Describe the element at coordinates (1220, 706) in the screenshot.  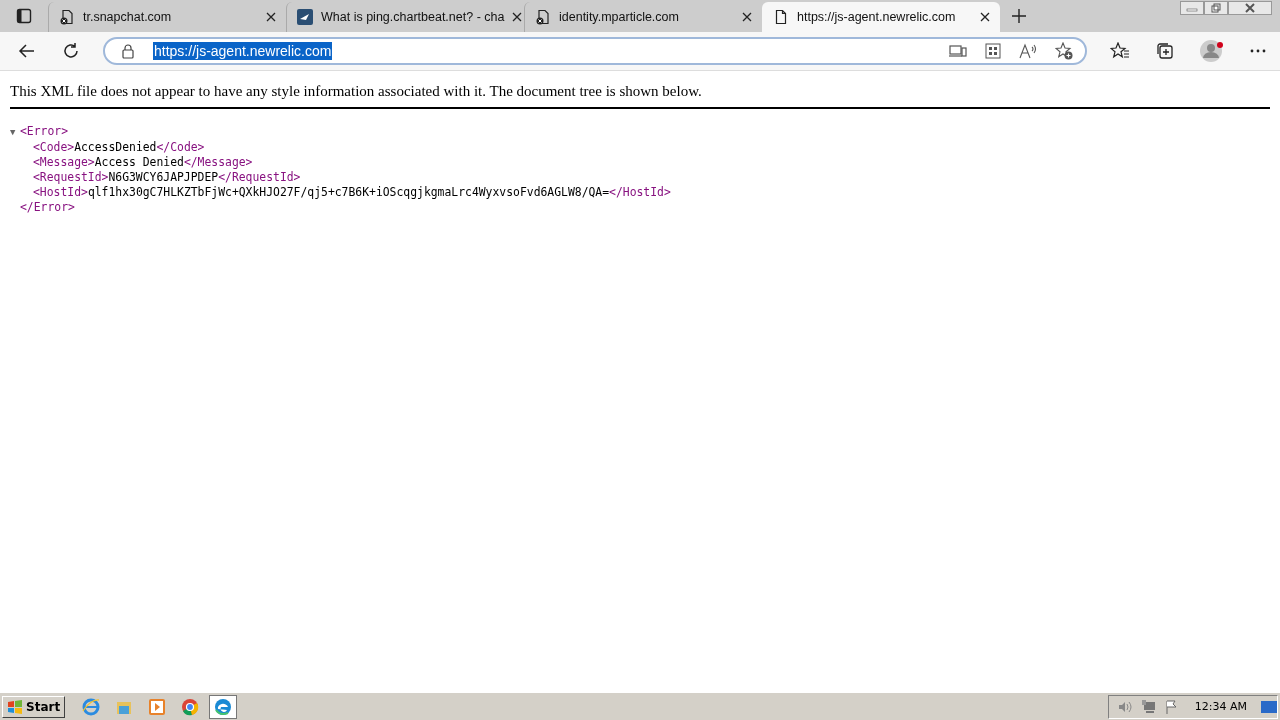
I see `clock: 12:34 AM` at that location.